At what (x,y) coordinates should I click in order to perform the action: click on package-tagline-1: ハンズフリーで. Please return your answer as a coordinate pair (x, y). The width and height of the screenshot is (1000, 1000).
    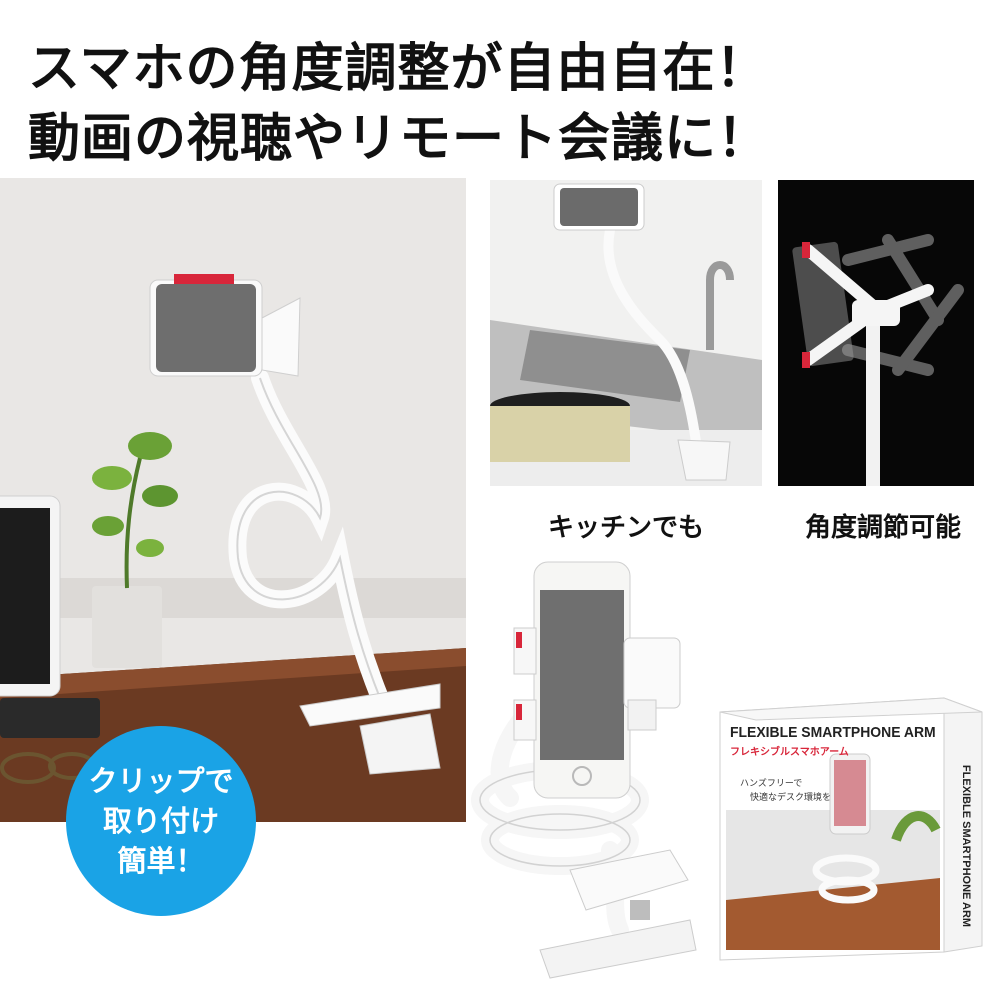
    Looking at the image, I should click on (771, 784).